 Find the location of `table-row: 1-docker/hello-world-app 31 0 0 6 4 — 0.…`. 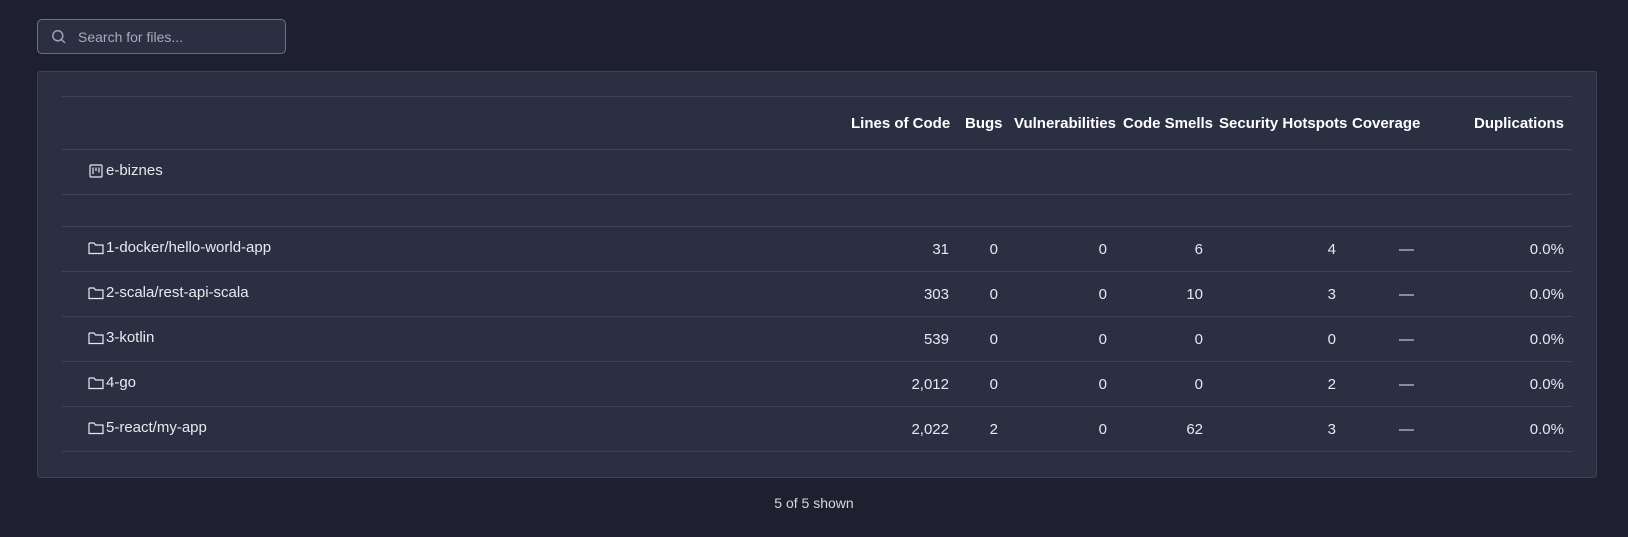

table-row: 1-docker/hello-world-app 31 0 0 6 4 — 0.… is located at coordinates (817, 249).